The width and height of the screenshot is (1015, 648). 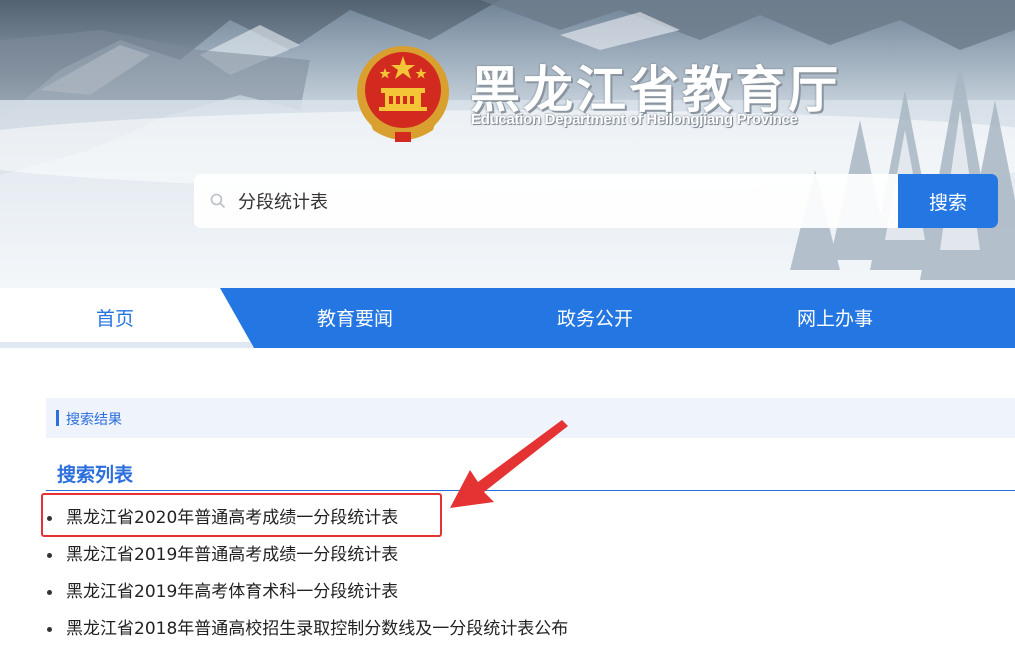 What do you see at coordinates (241, 515) in the screenshot?
I see `highlight-box` at bounding box center [241, 515].